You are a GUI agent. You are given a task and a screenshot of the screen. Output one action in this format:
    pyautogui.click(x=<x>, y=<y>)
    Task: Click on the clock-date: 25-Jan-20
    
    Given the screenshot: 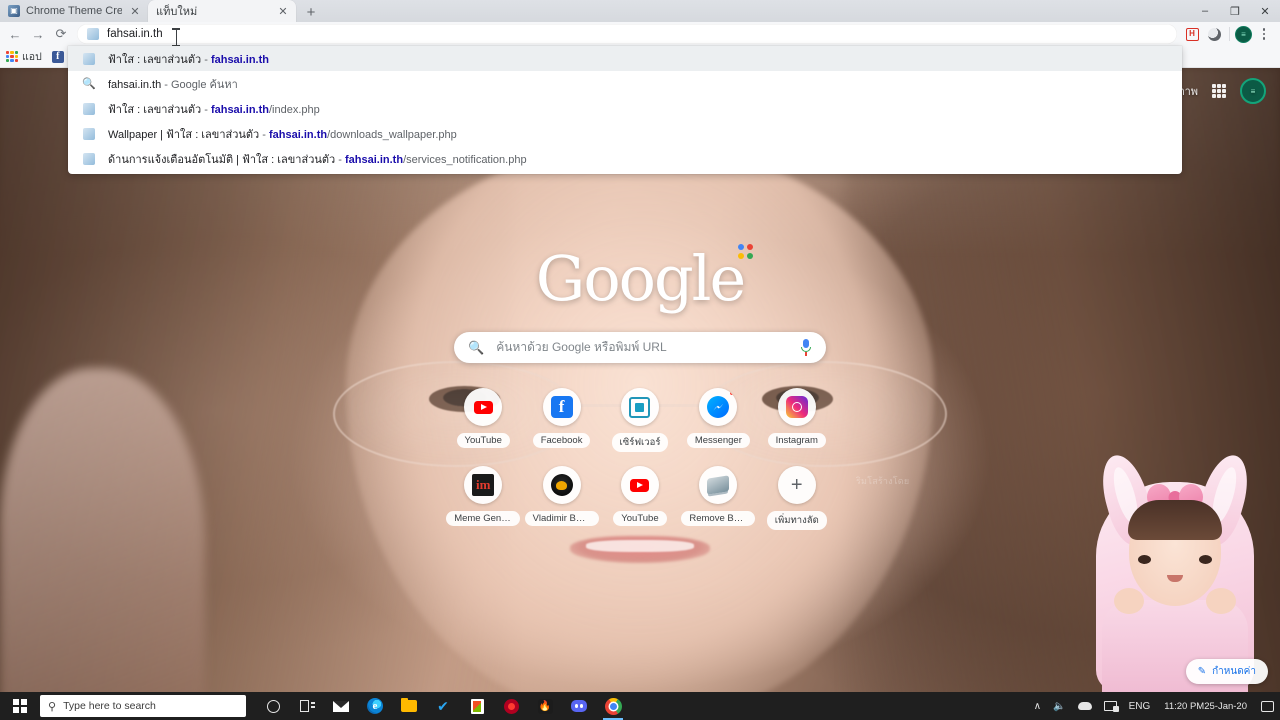 What is the action you would take?
    pyautogui.click(x=1225, y=706)
    